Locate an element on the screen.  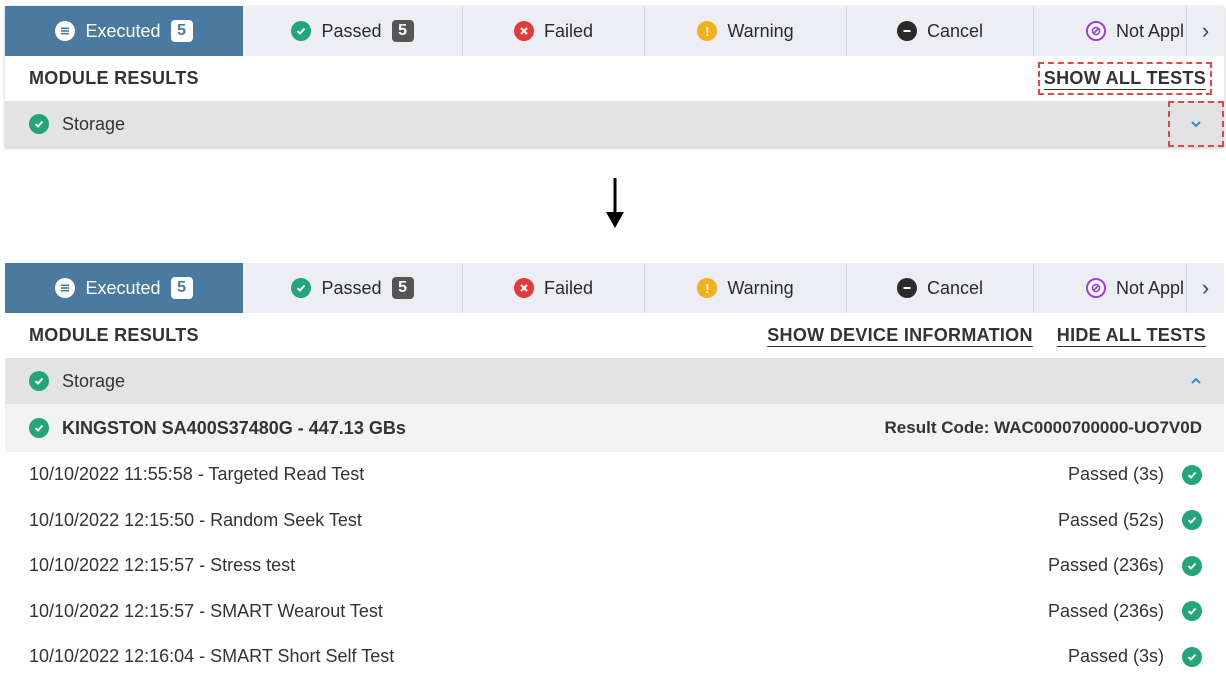
module-results-header: MODULE RESULTS SHOW ALL TESTS is located at coordinates (614, 78).